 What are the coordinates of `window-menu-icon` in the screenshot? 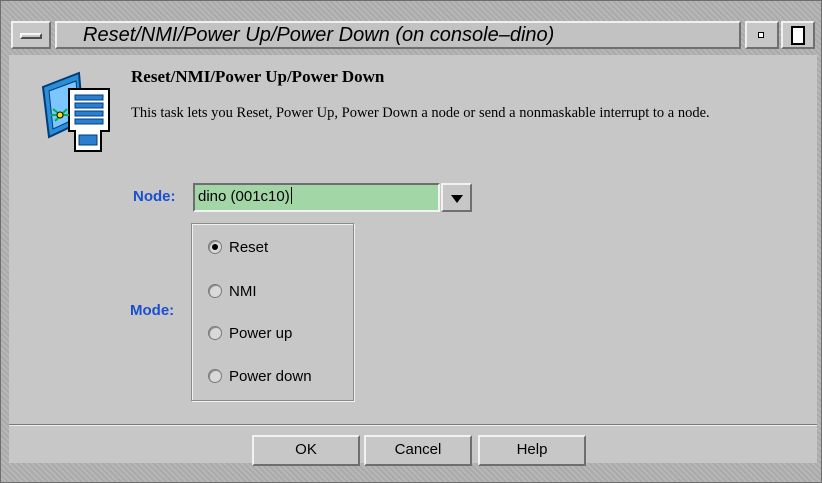 It's located at (31, 36).